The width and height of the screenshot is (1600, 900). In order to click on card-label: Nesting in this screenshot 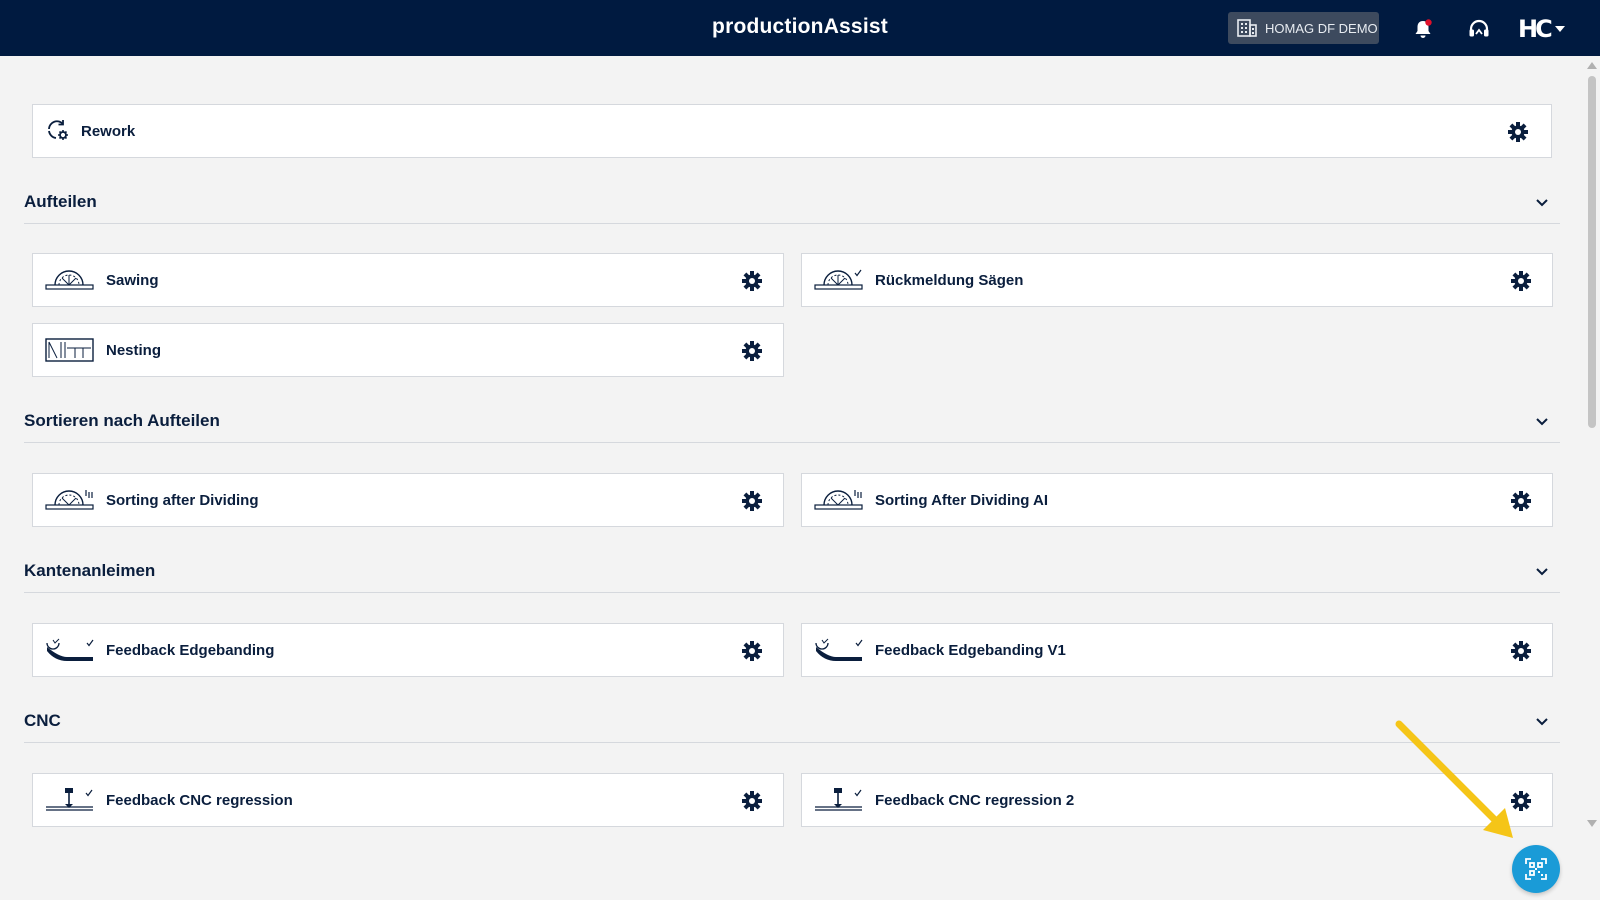, I will do `click(134, 350)`.